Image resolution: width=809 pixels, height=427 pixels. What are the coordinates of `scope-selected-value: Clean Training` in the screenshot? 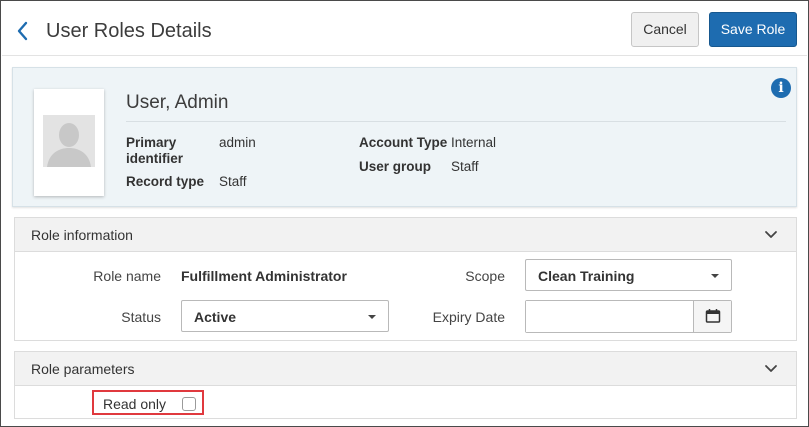 It's located at (586, 276).